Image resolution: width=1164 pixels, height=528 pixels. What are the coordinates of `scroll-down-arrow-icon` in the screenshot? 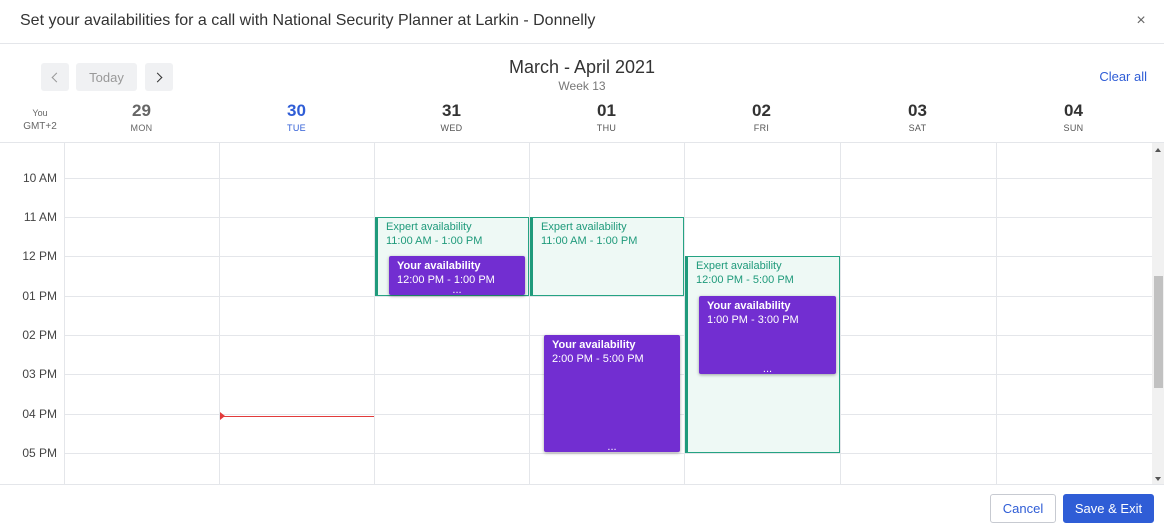 It's located at (1158, 479).